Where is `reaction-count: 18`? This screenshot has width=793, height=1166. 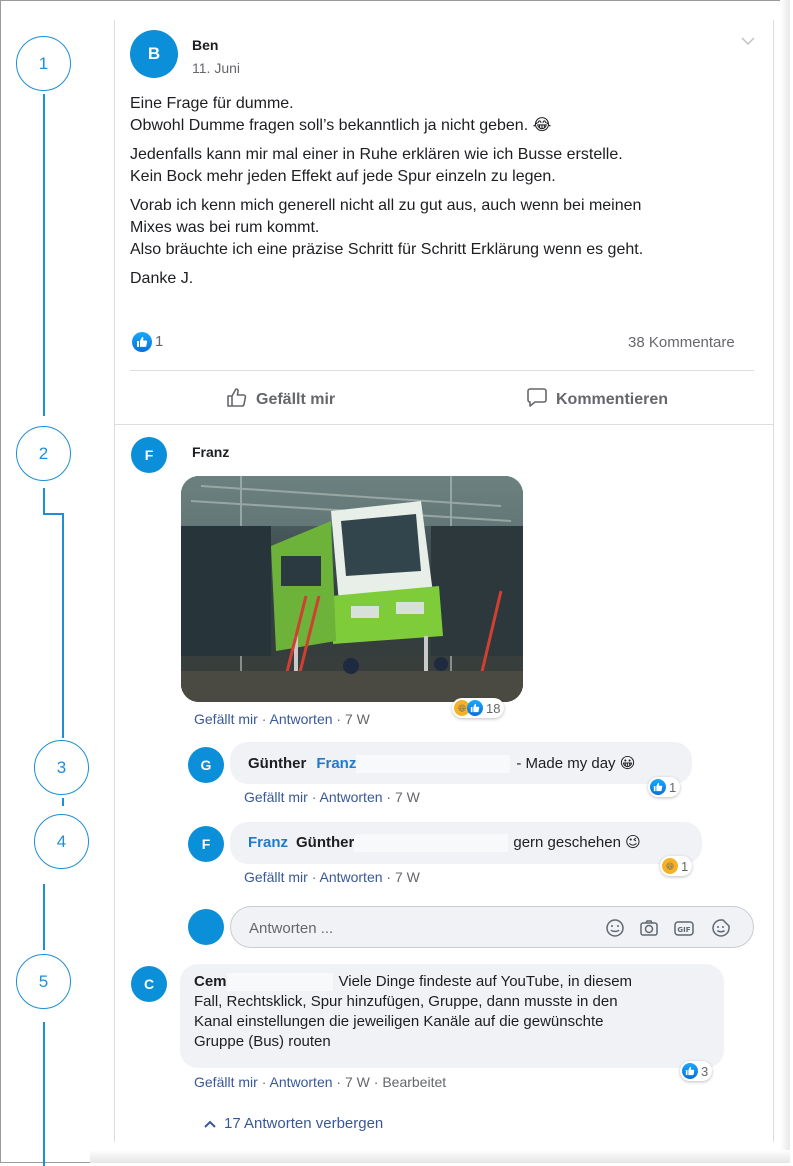 reaction-count: 18 is located at coordinates (493, 708).